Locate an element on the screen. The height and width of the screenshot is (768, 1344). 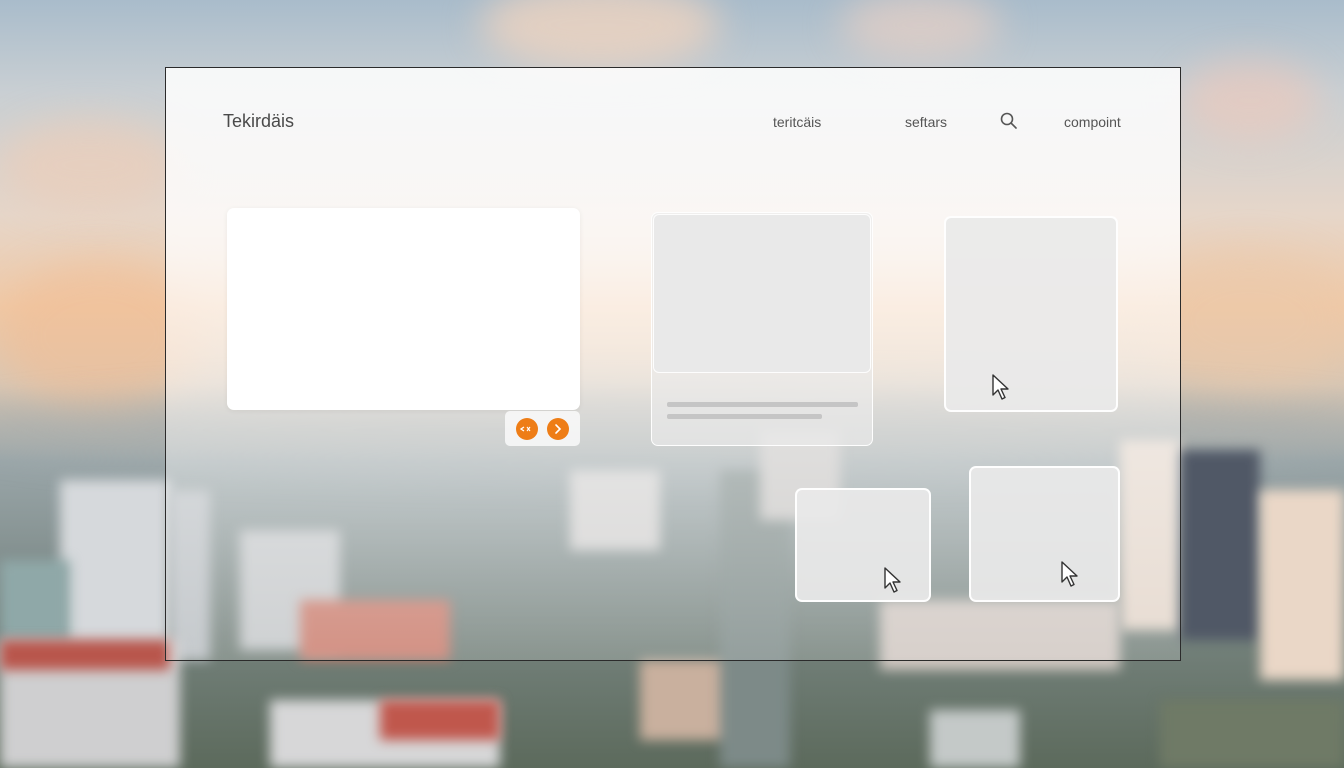
media-card-image-placeholder is located at coordinates (762, 293).